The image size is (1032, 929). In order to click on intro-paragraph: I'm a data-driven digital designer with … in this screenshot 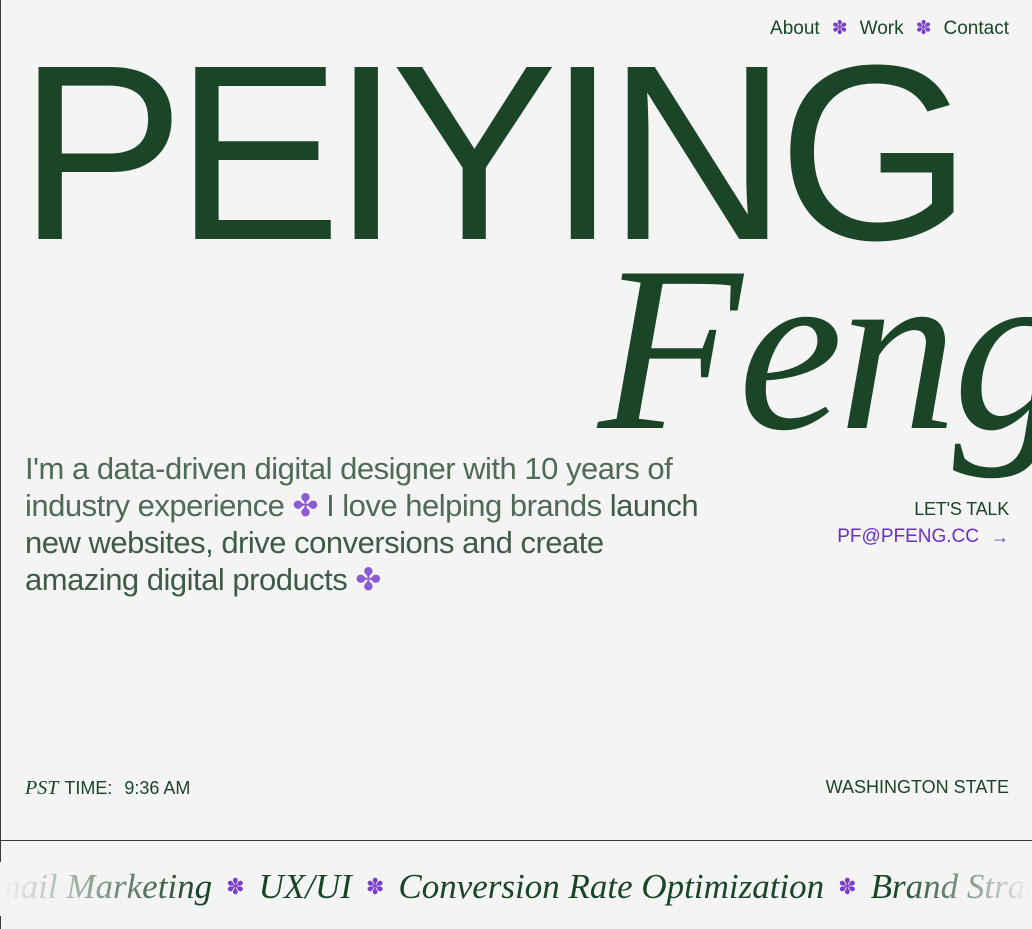, I will do `click(375, 524)`.